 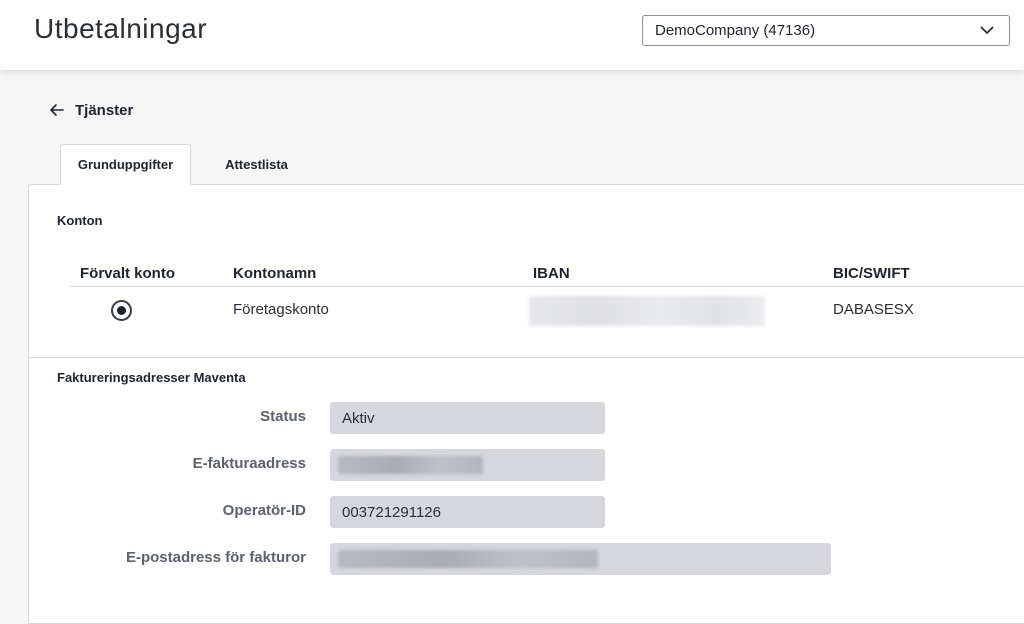 I want to click on table-header-divider, so click(x=547, y=286).